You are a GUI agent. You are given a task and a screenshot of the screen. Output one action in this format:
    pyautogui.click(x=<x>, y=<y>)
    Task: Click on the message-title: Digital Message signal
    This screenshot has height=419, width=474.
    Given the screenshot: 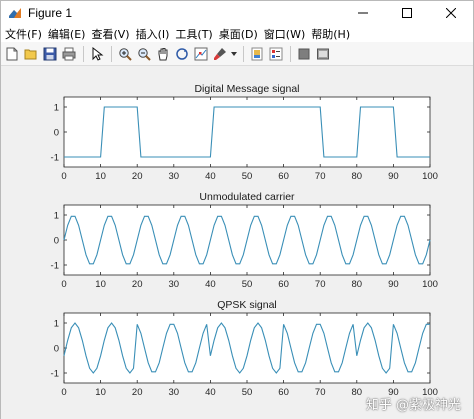 What is the action you would take?
    pyautogui.click(x=246, y=89)
    